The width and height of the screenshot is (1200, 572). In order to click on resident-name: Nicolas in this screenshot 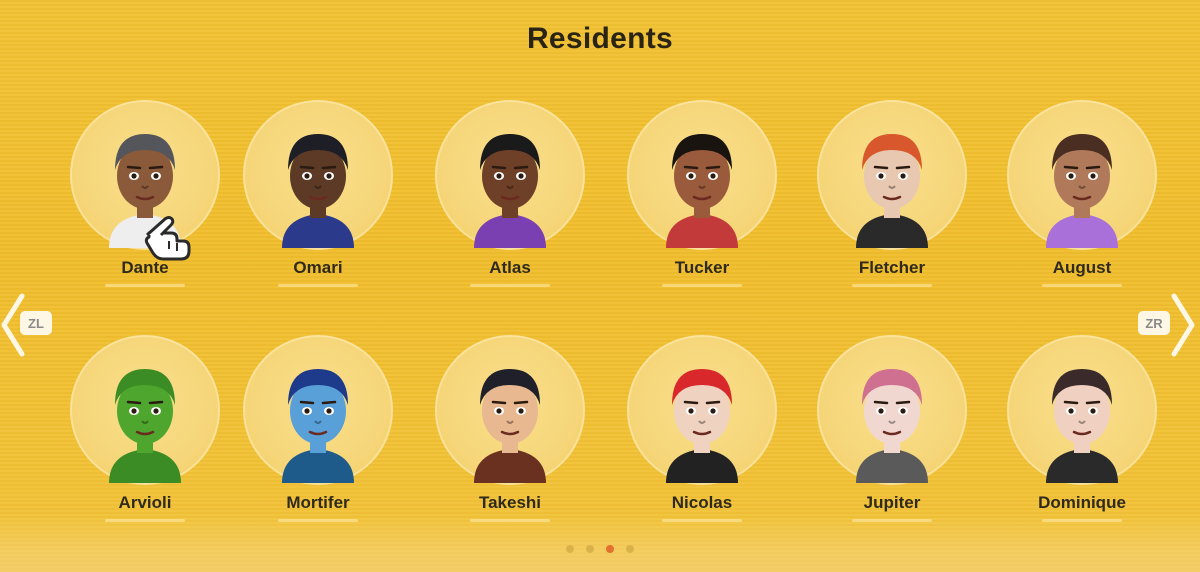, I will do `click(702, 502)`.